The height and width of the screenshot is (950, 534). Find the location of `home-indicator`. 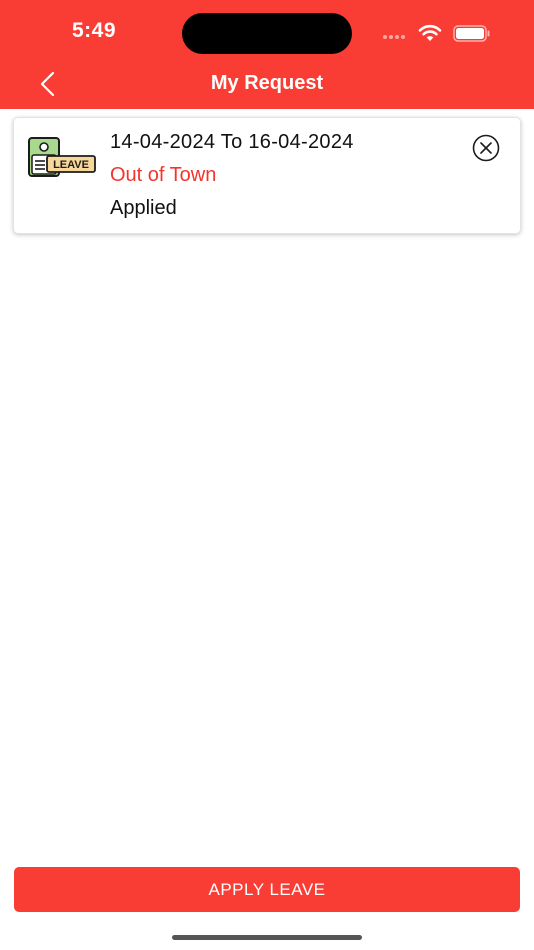

home-indicator is located at coordinates (267, 937).